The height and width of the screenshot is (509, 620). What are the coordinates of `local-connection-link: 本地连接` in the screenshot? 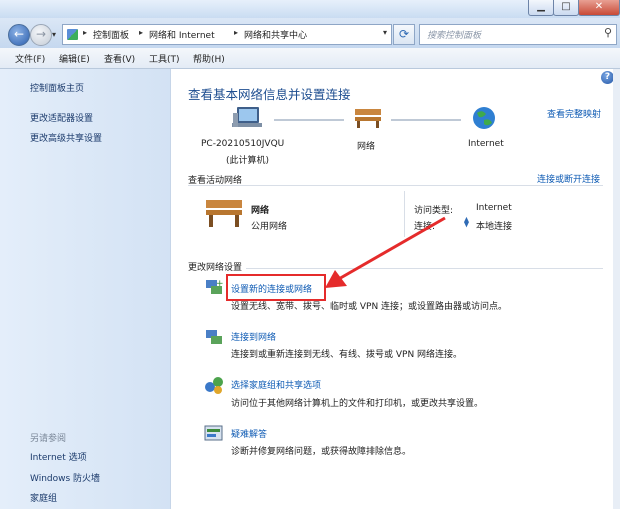 It's located at (494, 225).